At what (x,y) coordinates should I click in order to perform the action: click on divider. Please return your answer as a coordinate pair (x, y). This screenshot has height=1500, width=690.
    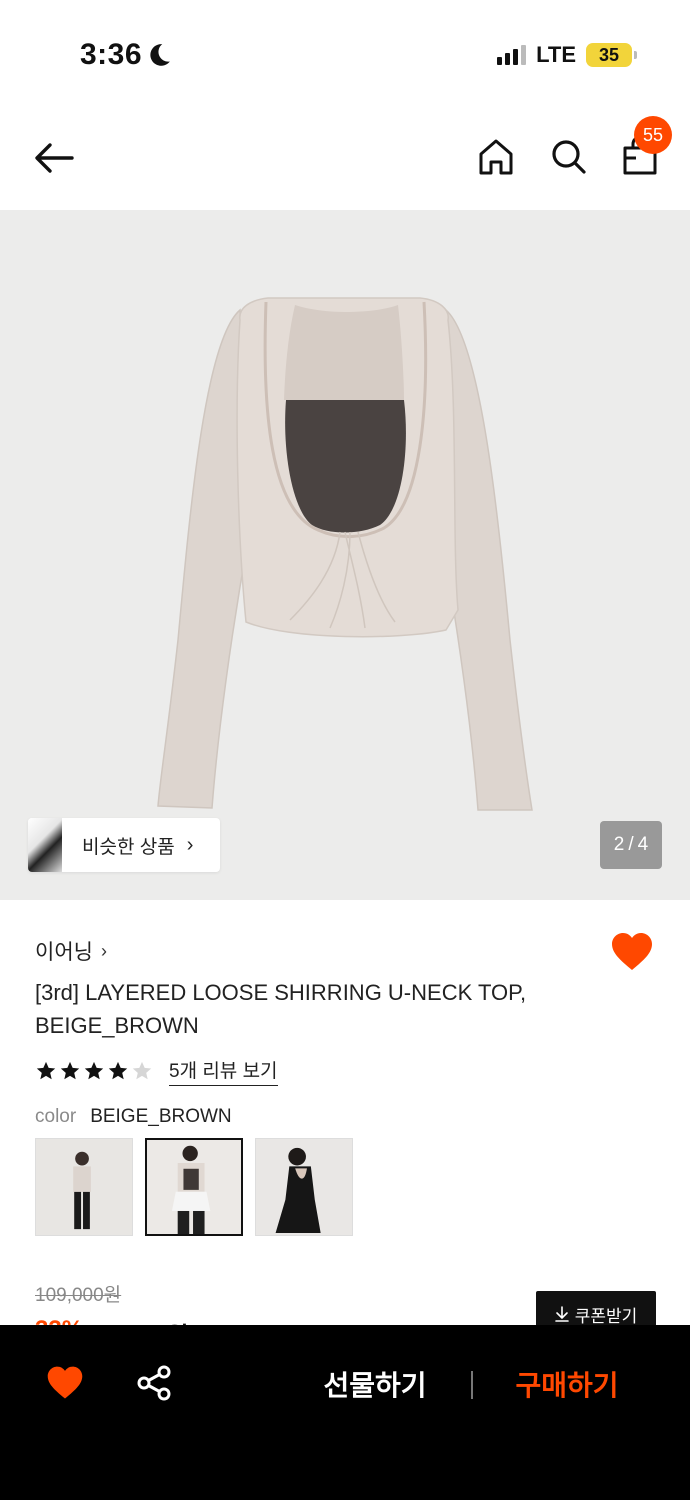
    Looking at the image, I should click on (472, 1385).